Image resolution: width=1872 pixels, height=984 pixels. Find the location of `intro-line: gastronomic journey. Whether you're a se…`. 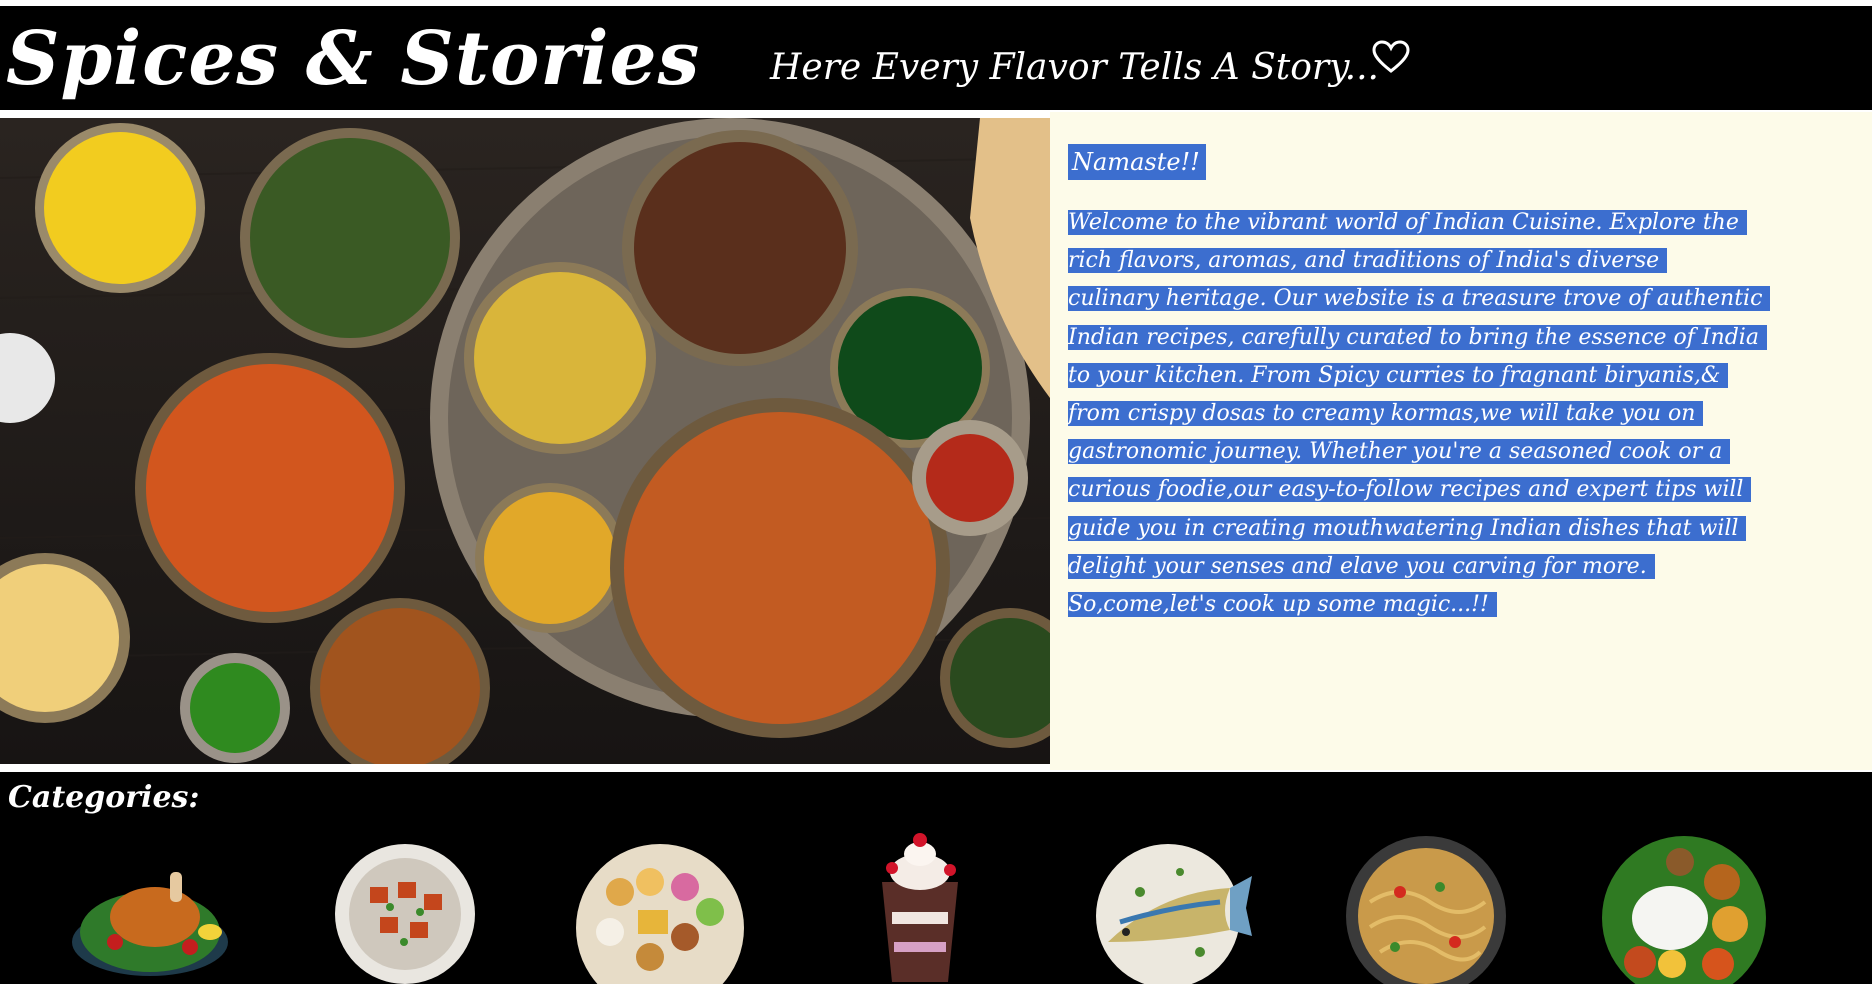

intro-line: gastronomic journey. Whether you're a se… is located at coordinates (1399, 452).